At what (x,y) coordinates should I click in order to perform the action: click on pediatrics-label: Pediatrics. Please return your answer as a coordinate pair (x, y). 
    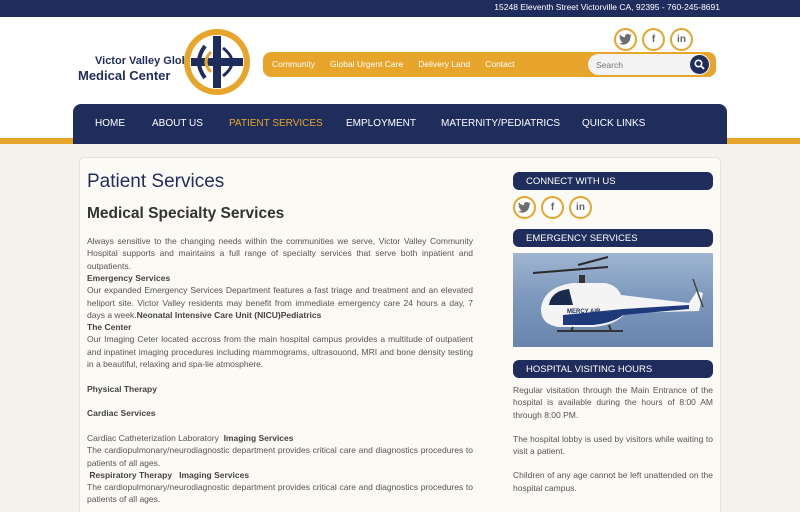
    Looking at the image, I should click on (301, 314).